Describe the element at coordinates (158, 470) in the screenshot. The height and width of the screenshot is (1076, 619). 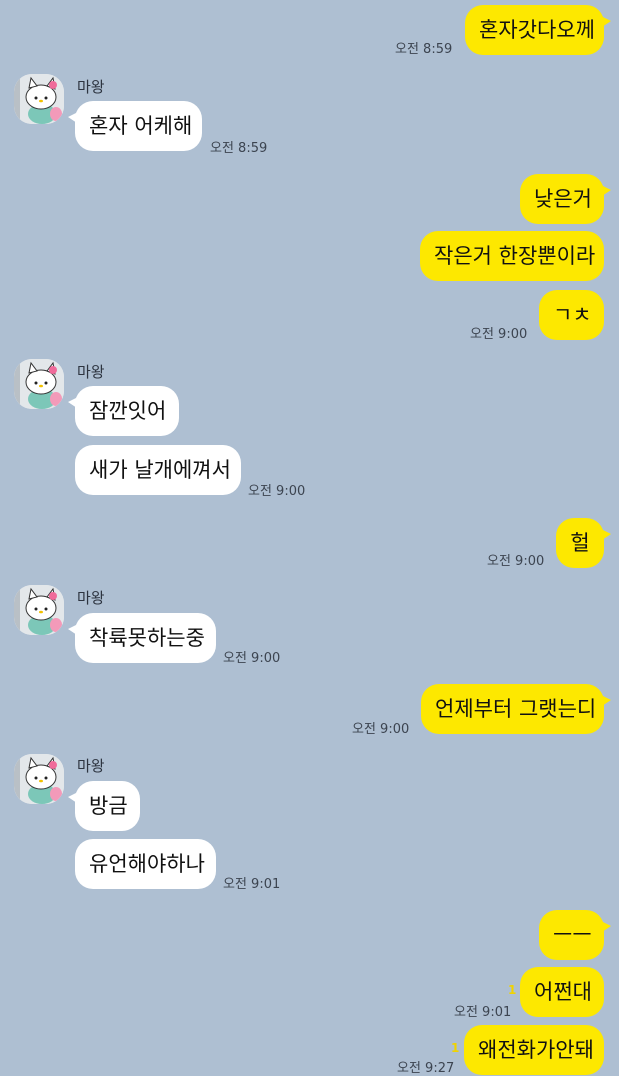
I see `their-message-bubble: 새가 날개에껴서` at that location.